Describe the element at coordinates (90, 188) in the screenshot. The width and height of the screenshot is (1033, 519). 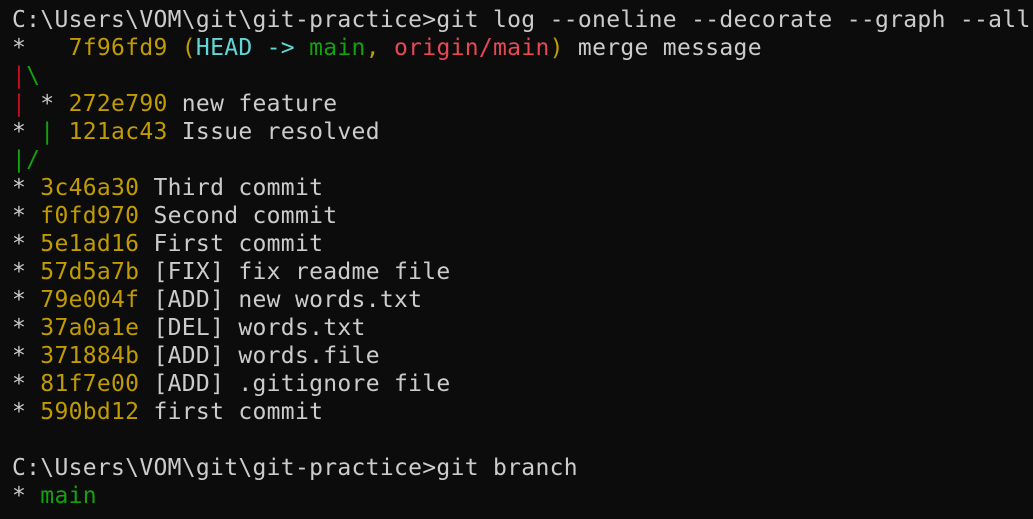
I see `commit-hash: 3c46a30` at that location.